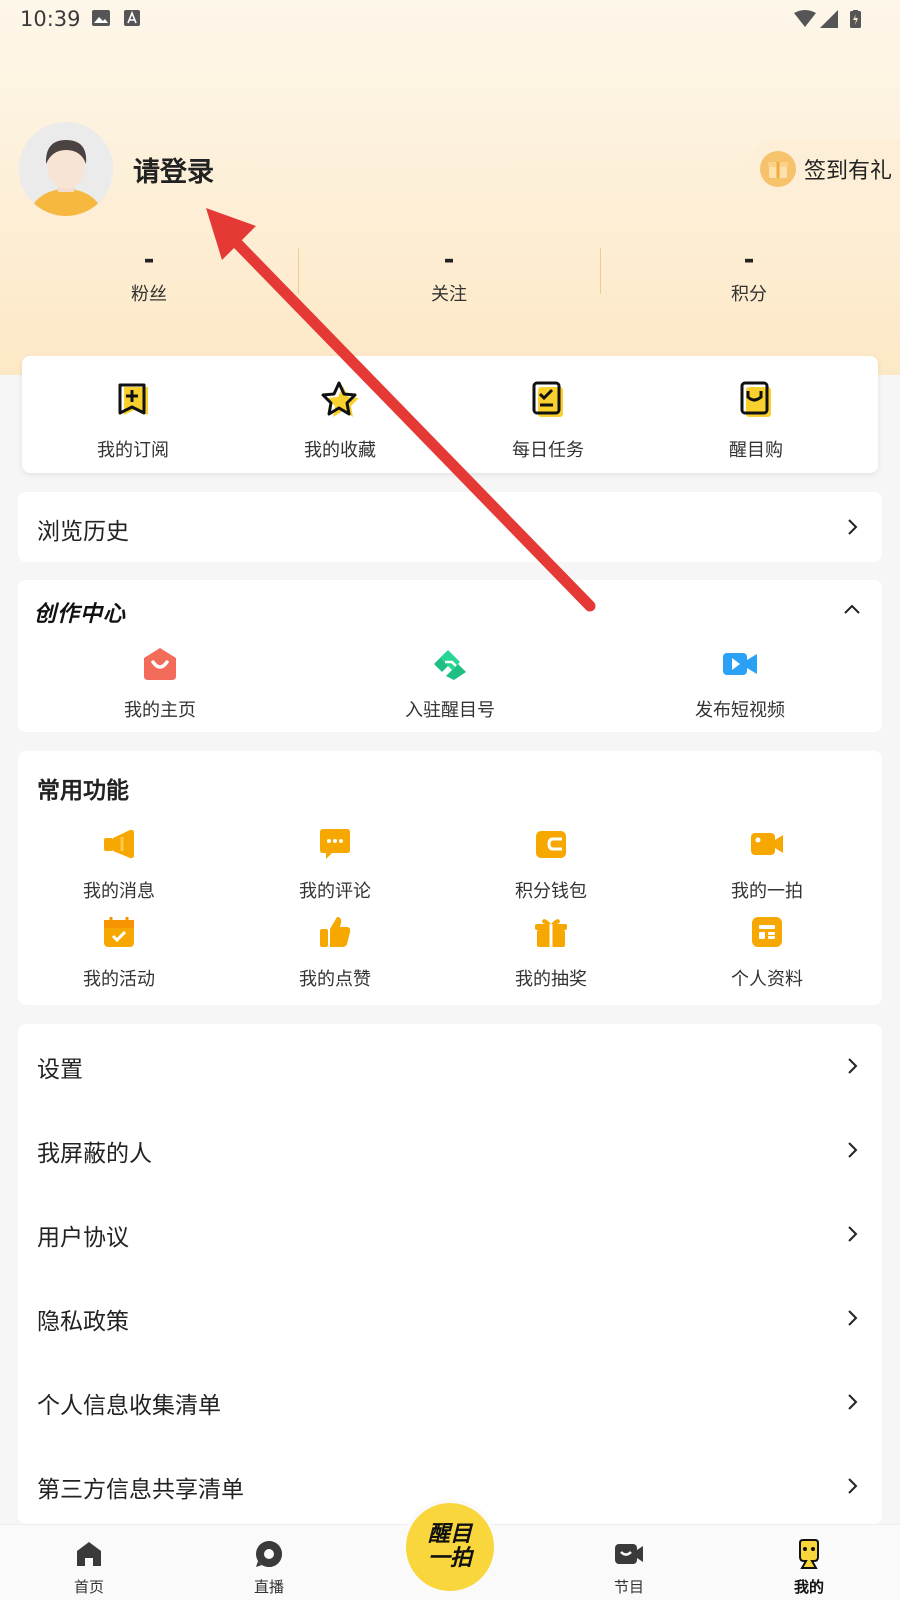 The width and height of the screenshot is (900, 1600). I want to click on create-item-label: 发布短视频, so click(740, 710).